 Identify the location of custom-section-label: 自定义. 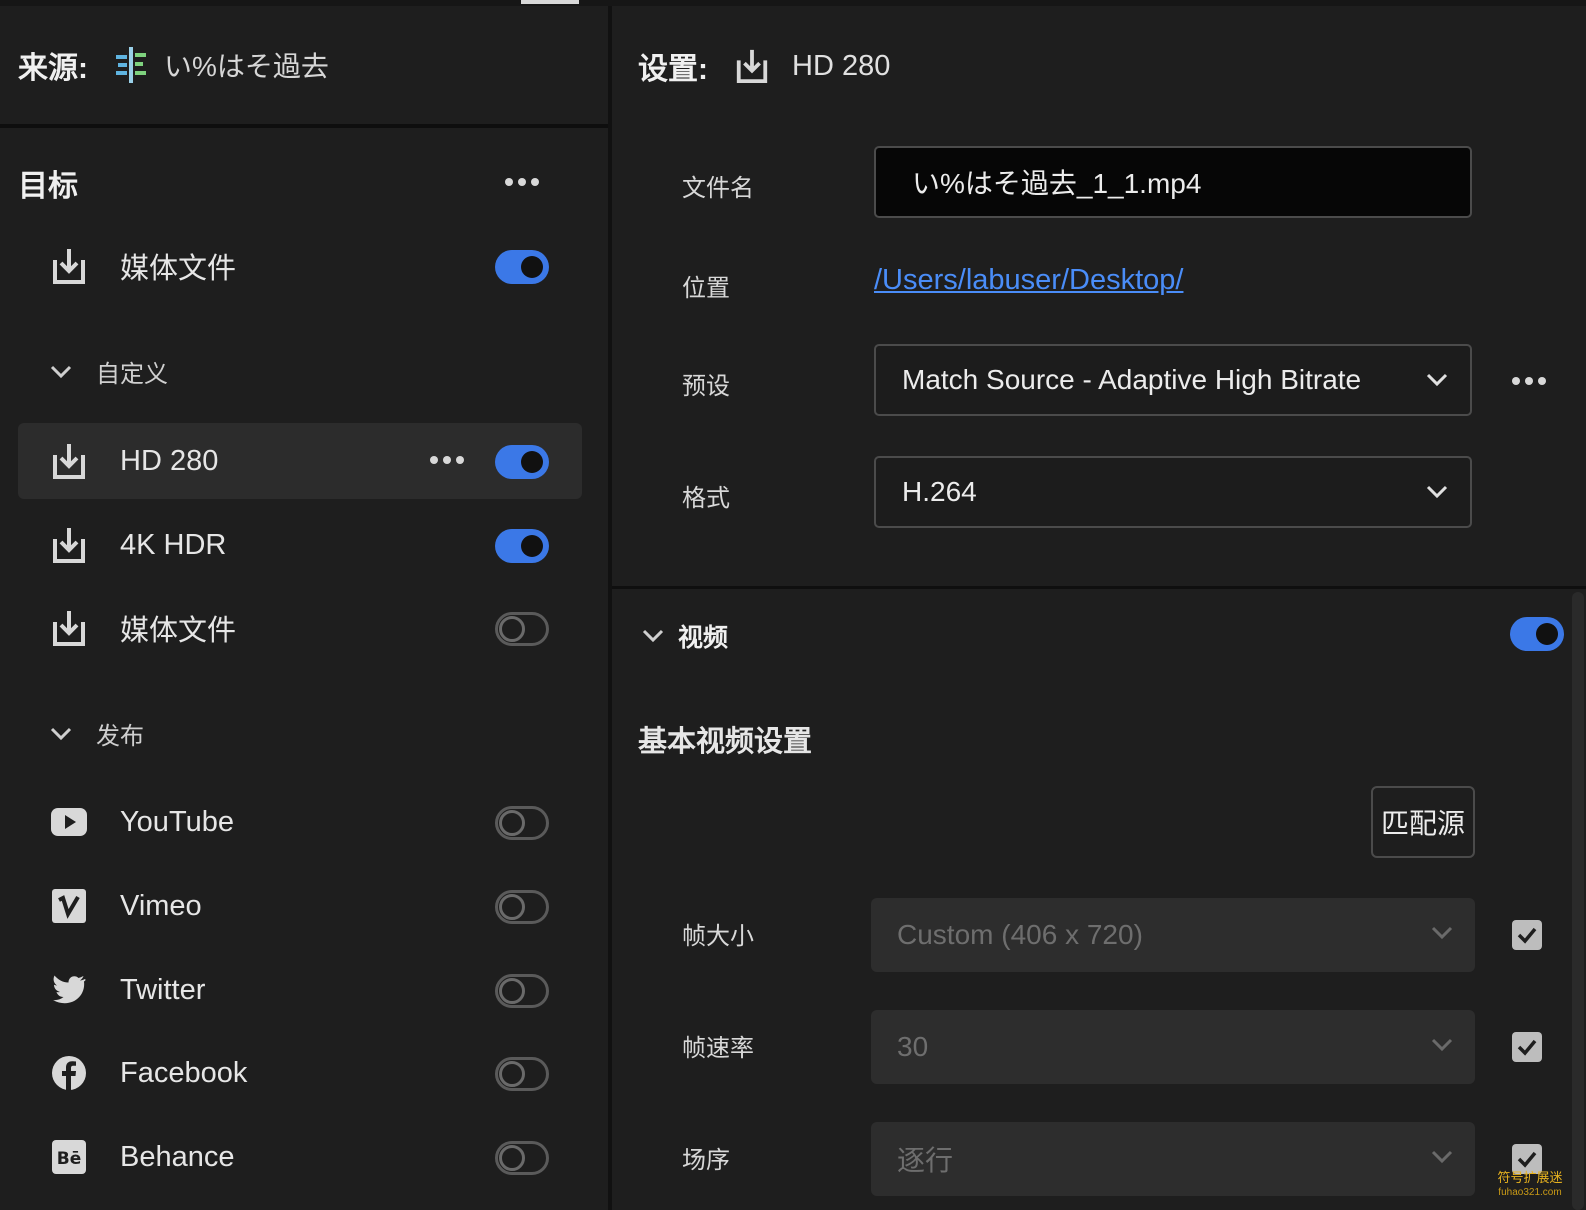
(132, 374).